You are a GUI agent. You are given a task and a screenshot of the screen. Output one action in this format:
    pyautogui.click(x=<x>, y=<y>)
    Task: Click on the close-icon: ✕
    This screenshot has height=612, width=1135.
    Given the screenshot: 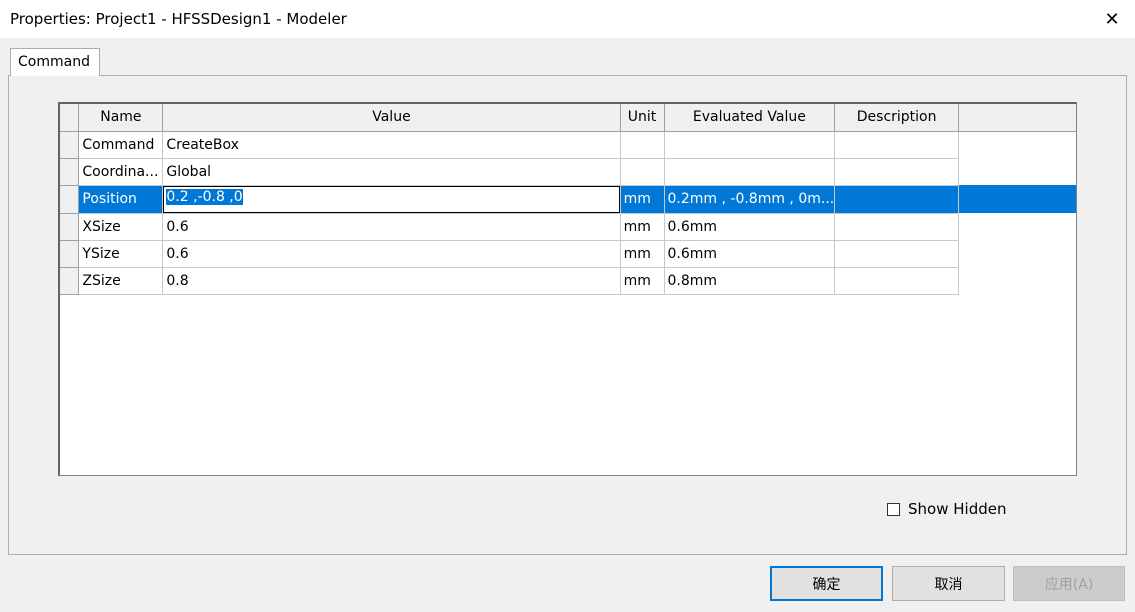 What is the action you would take?
    pyautogui.click(x=1112, y=19)
    